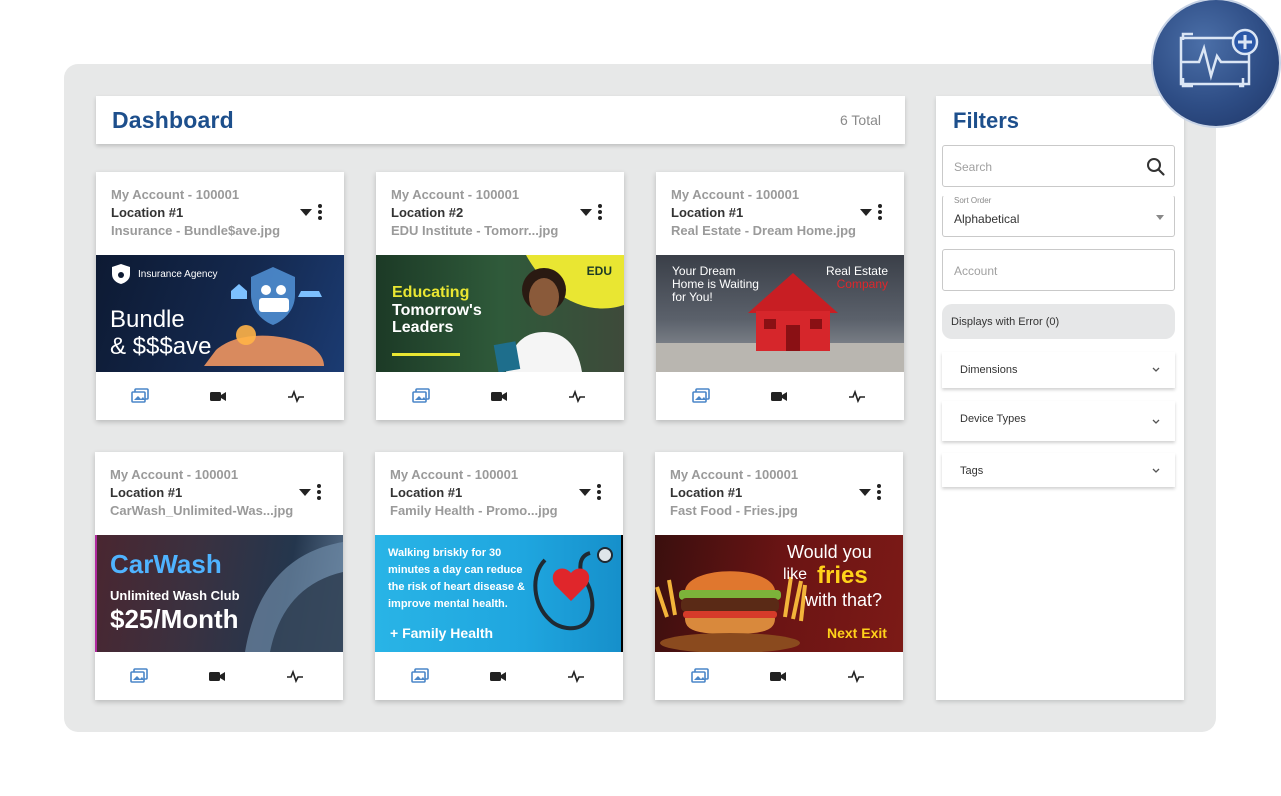 This screenshot has width=1281, height=796. Describe the element at coordinates (427, 212) in the screenshot. I see `card-location: Location #2` at that location.